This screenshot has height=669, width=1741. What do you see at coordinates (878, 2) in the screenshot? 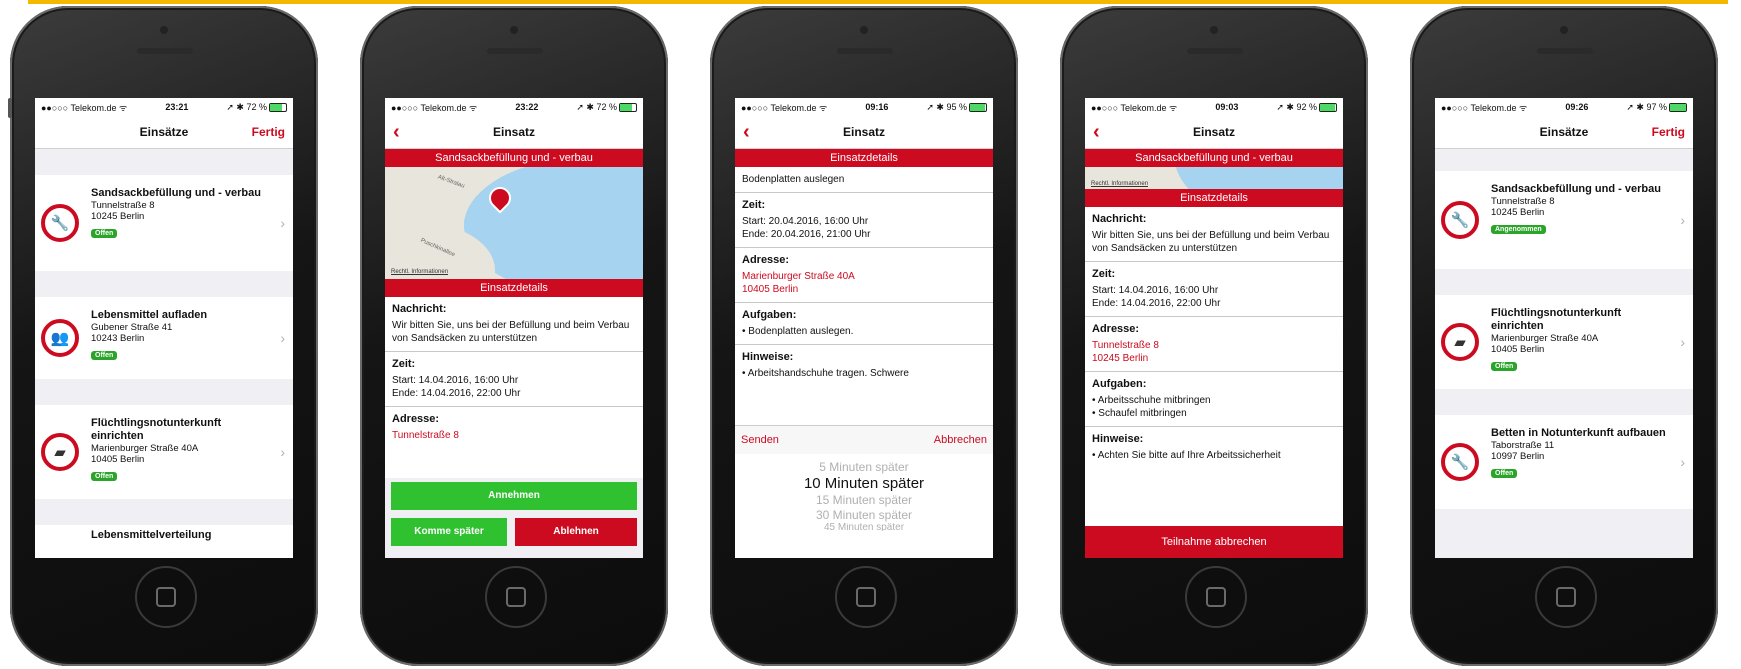
I see `top-accent-line` at bounding box center [878, 2].